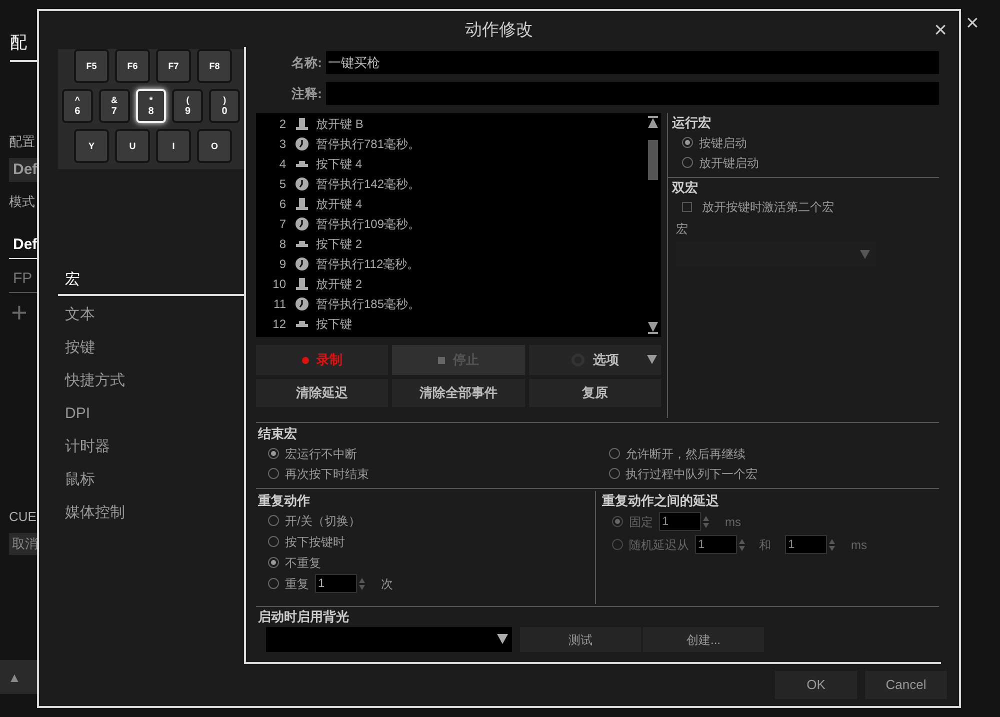  Describe the element at coordinates (305, 360) in the screenshot. I see `record-icon` at that location.